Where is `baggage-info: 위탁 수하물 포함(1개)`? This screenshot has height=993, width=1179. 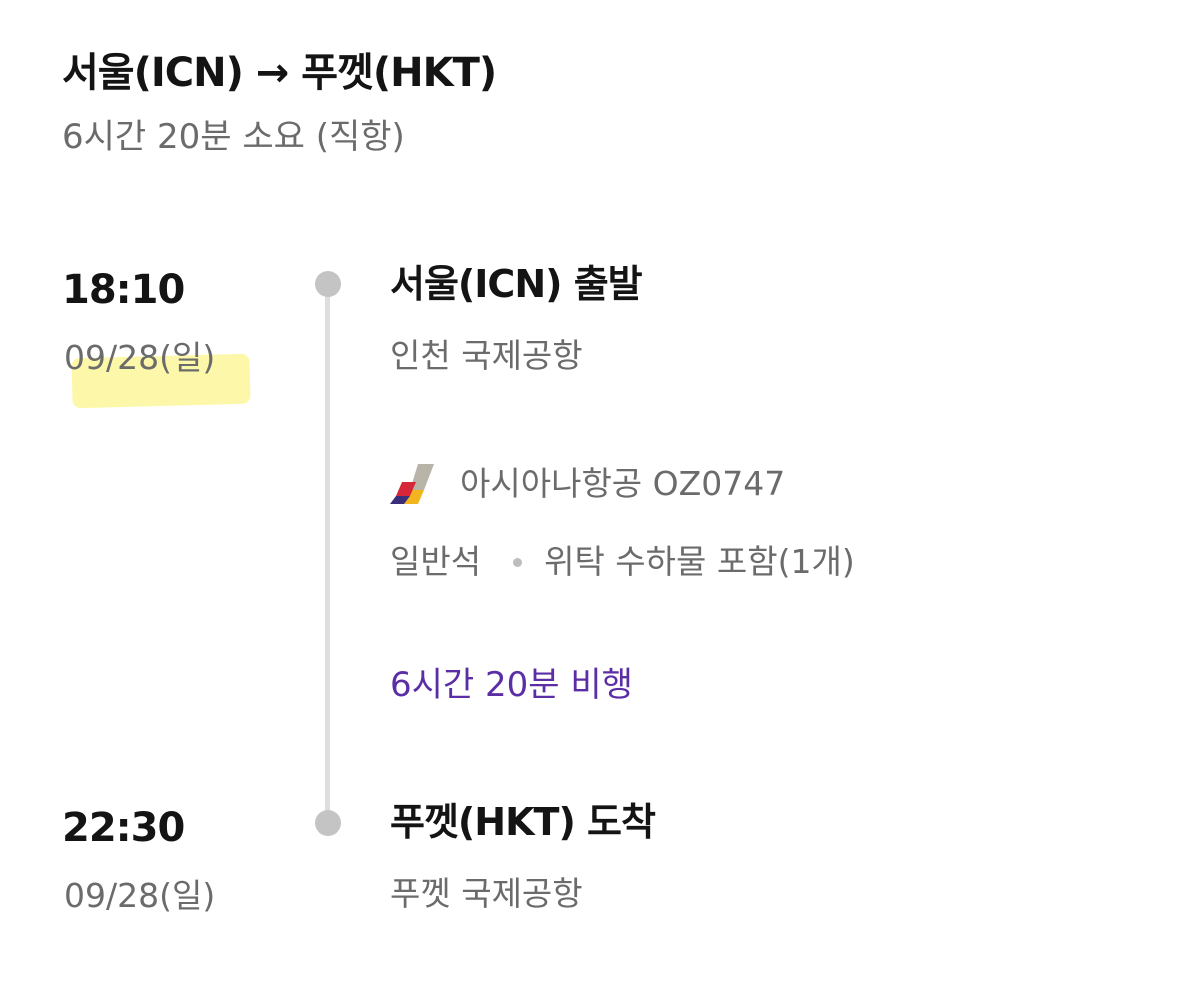
baggage-info: 위탁 수하물 포함(1개) is located at coordinates (699, 561).